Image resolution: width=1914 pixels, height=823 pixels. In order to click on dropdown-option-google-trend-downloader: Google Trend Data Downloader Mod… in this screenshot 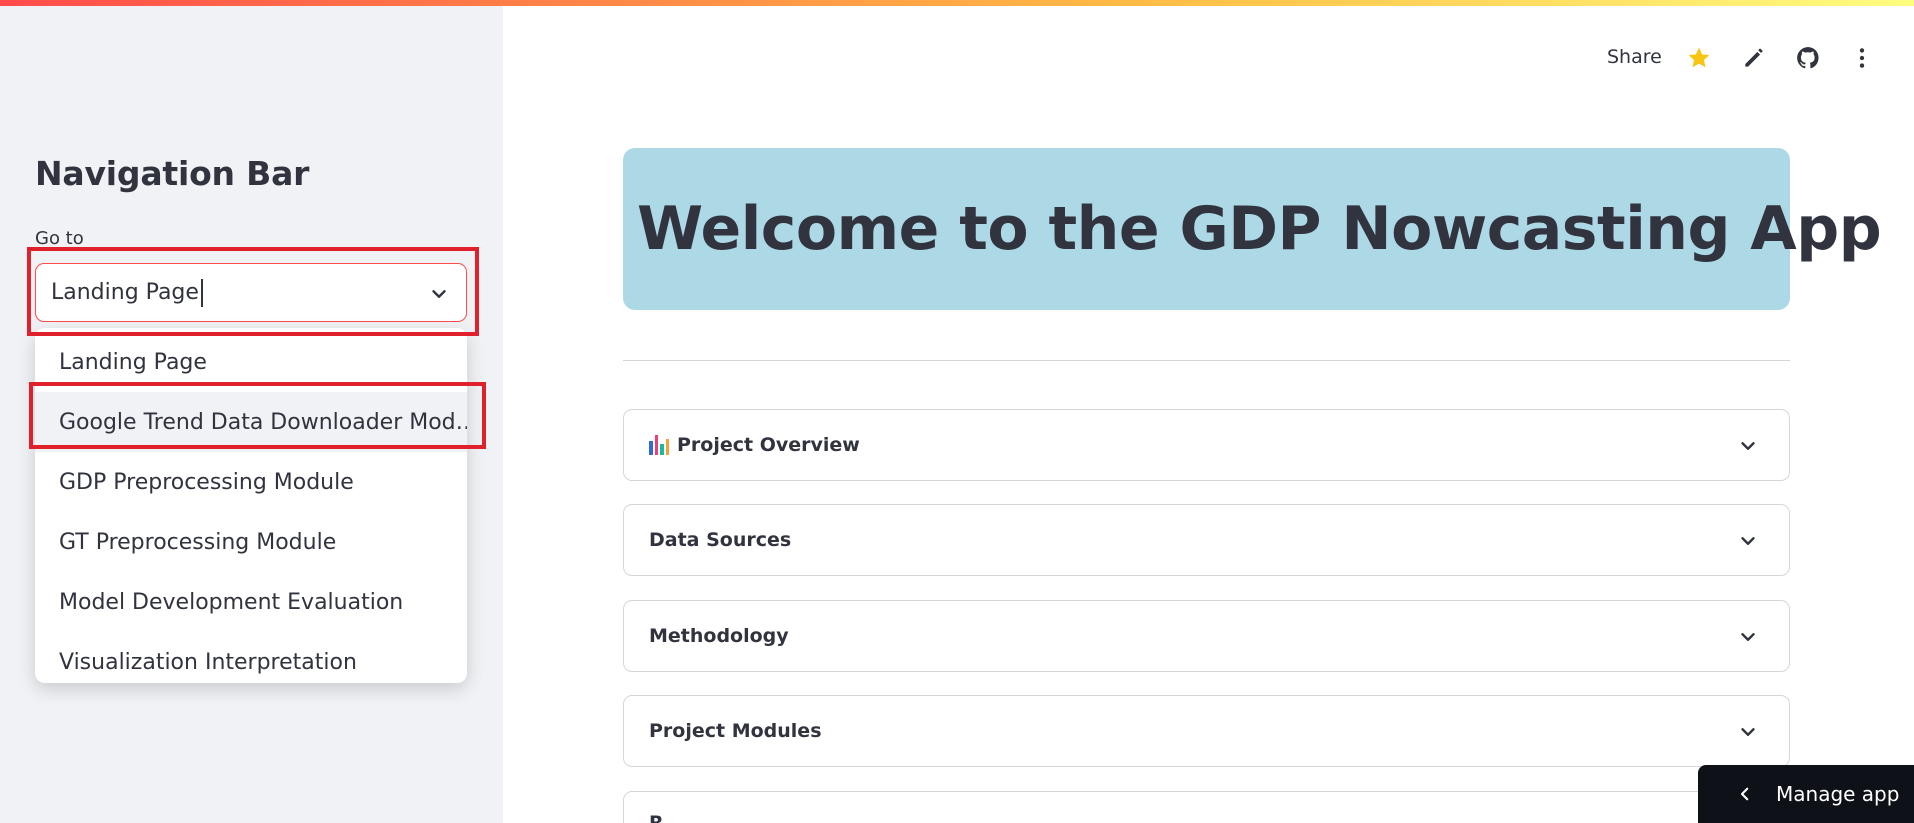, I will do `click(251, 422)`.